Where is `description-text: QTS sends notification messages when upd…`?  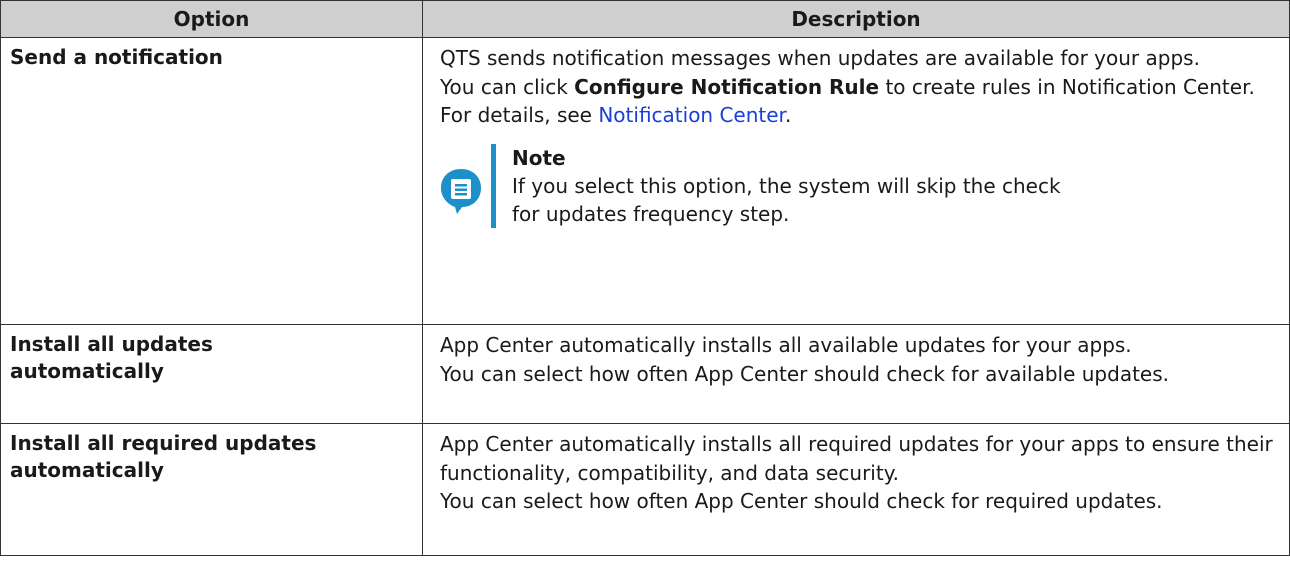 description-text: QTS sends notification messages when upd… is located at coordinates (820, 58).